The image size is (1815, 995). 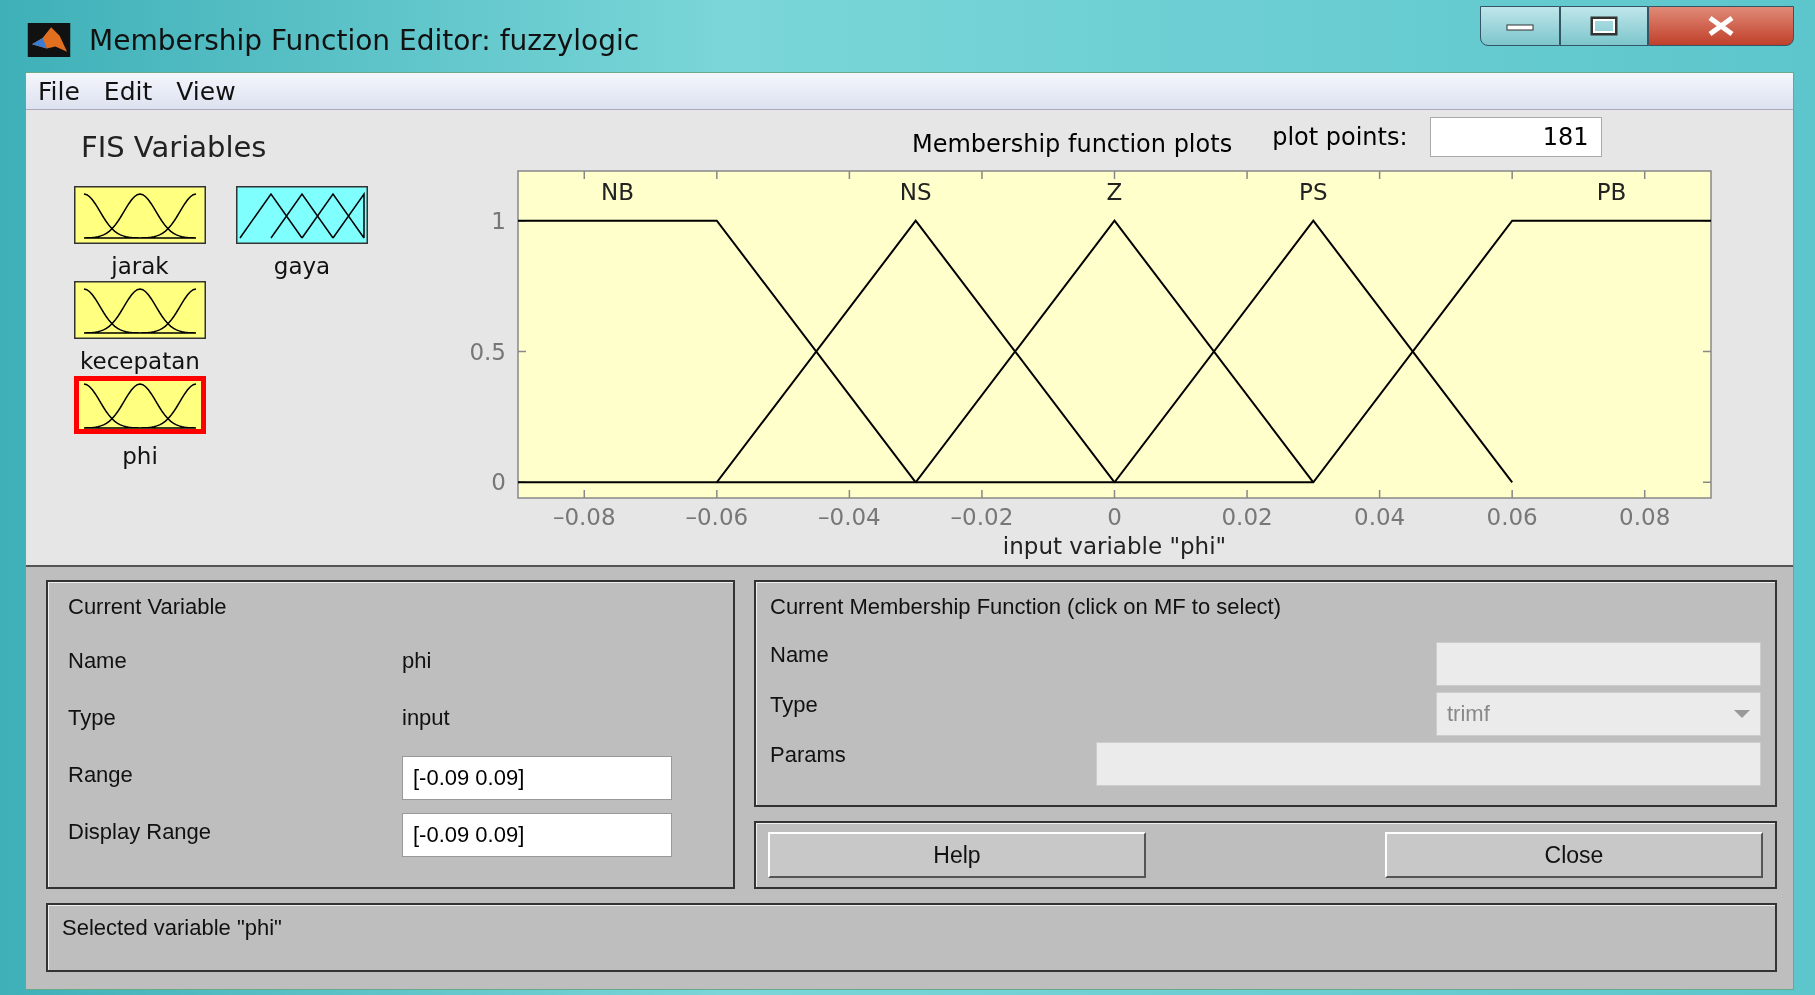 I want to click on plot-title: Membership function plots, so click(x=1072, y=144).